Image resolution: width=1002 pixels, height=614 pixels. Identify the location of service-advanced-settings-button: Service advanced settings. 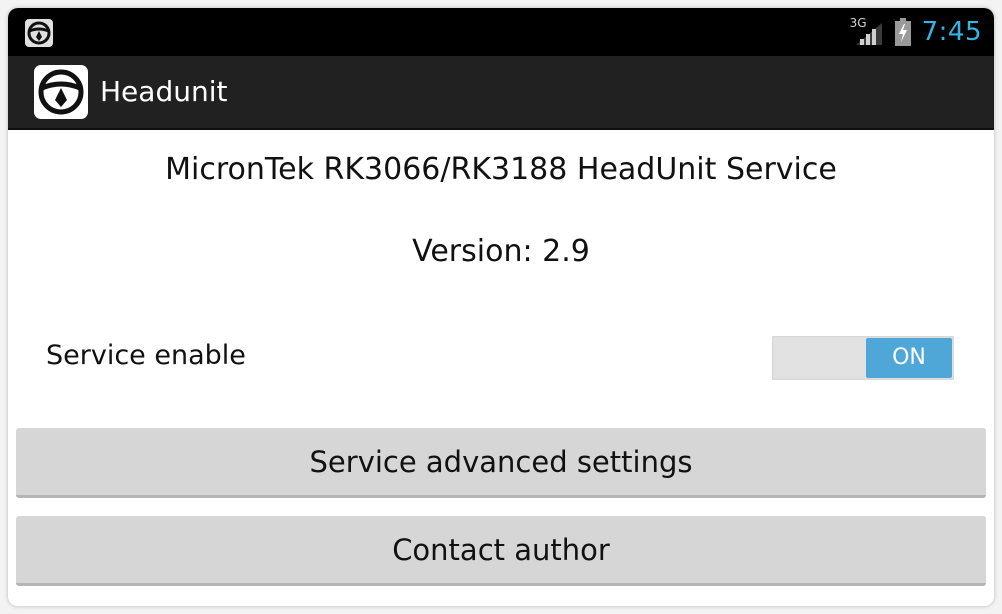
(501, 463).